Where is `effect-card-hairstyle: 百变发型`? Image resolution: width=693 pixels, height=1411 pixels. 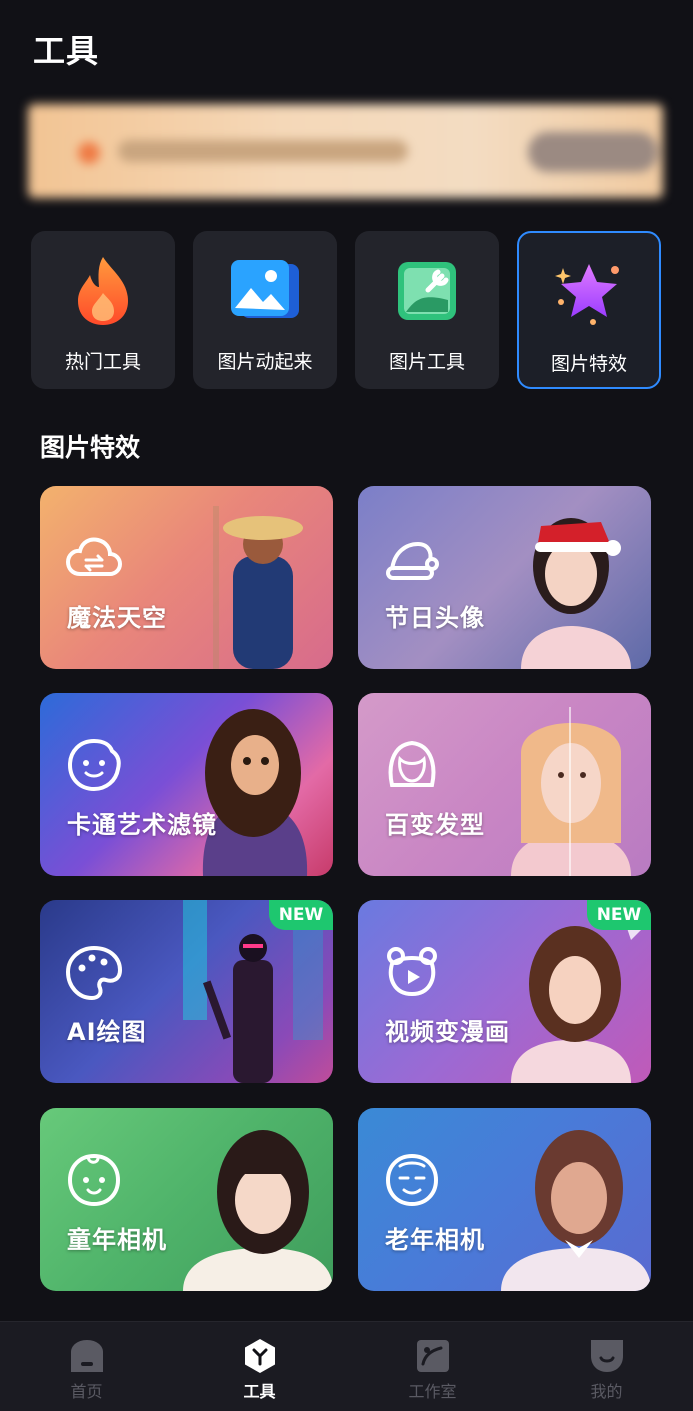
effect-card-hairstyle: 百变发型 is located at coordinates (504, 784).